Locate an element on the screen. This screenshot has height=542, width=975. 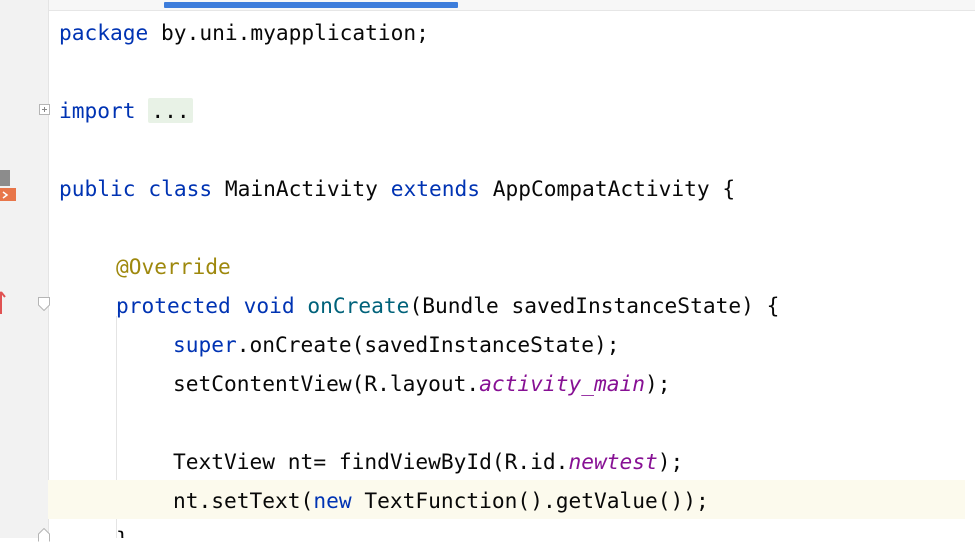
keyword: import is located at coordinates (97, 110).